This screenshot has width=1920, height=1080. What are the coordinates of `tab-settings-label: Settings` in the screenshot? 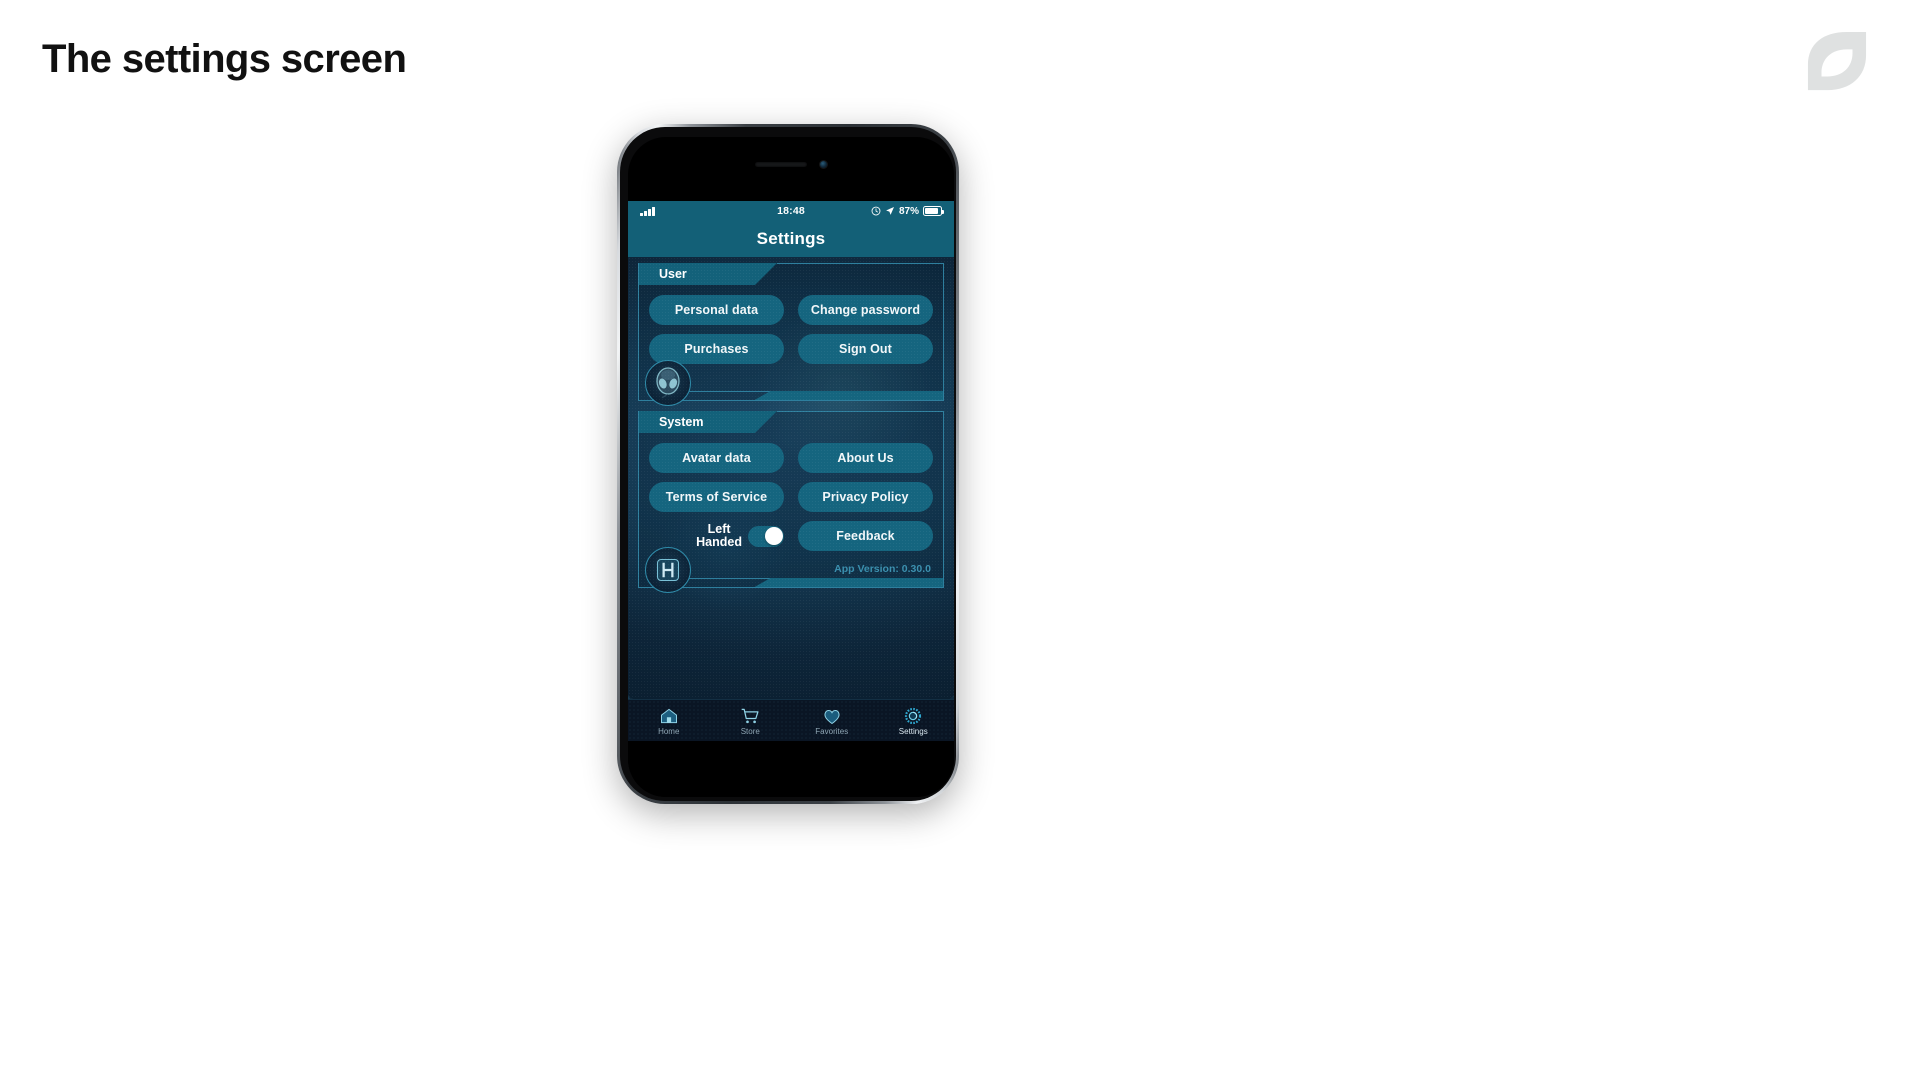 It's located at (913, 731).